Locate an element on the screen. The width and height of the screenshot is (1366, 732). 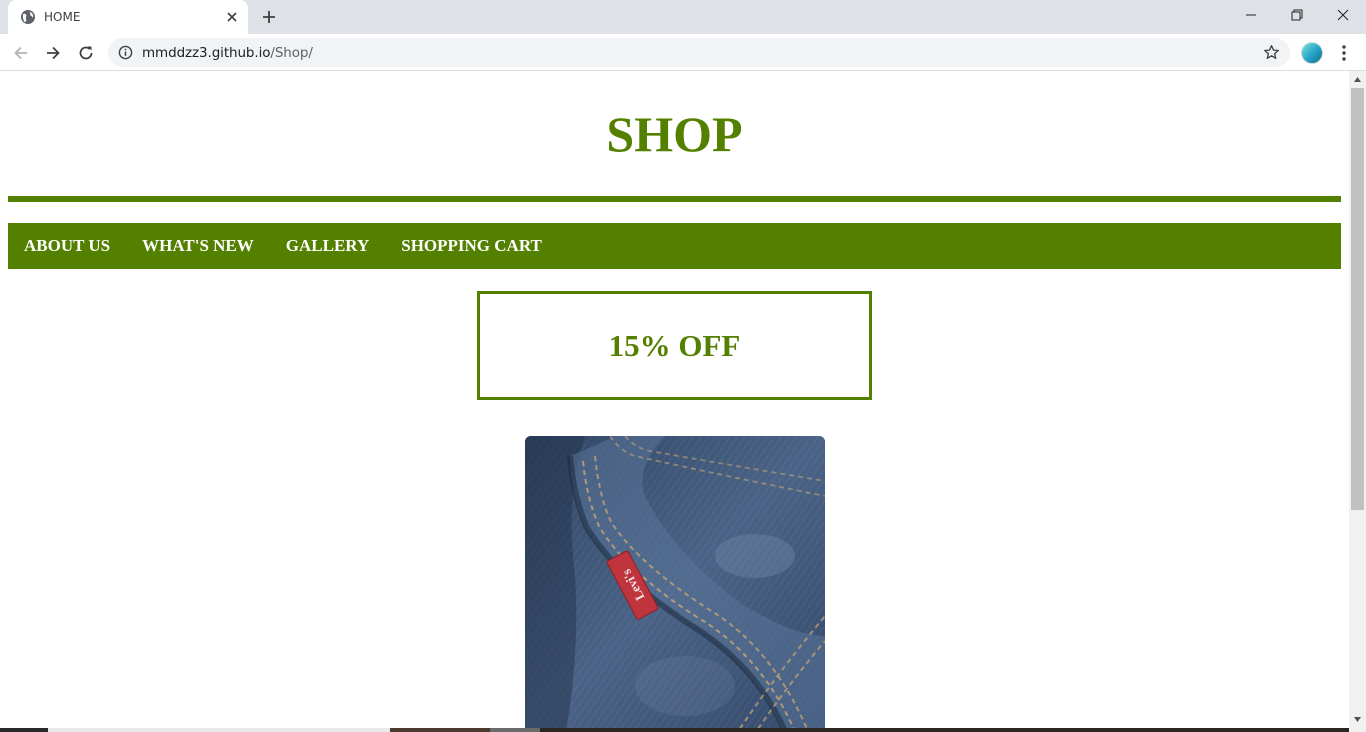
back-button is located at coordinates (21, 53).